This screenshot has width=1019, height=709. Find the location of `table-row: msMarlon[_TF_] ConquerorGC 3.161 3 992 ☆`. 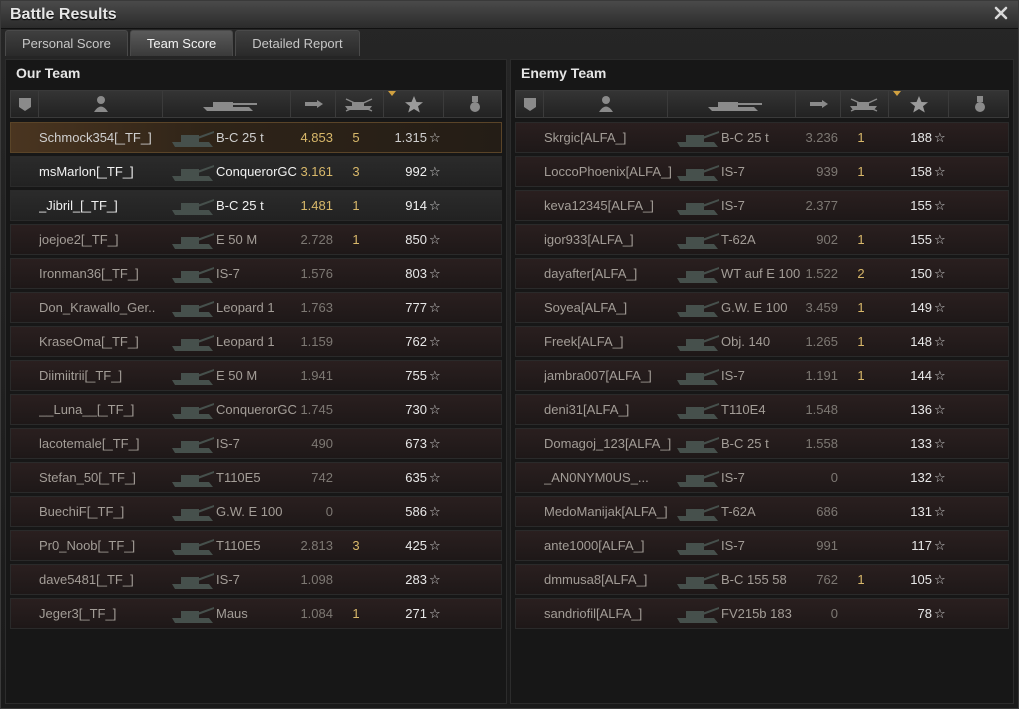

table-row: msMarlon[_TF_] ConquerorGC 3.161 3 992 ☆ is located at coordinates (256, 171).